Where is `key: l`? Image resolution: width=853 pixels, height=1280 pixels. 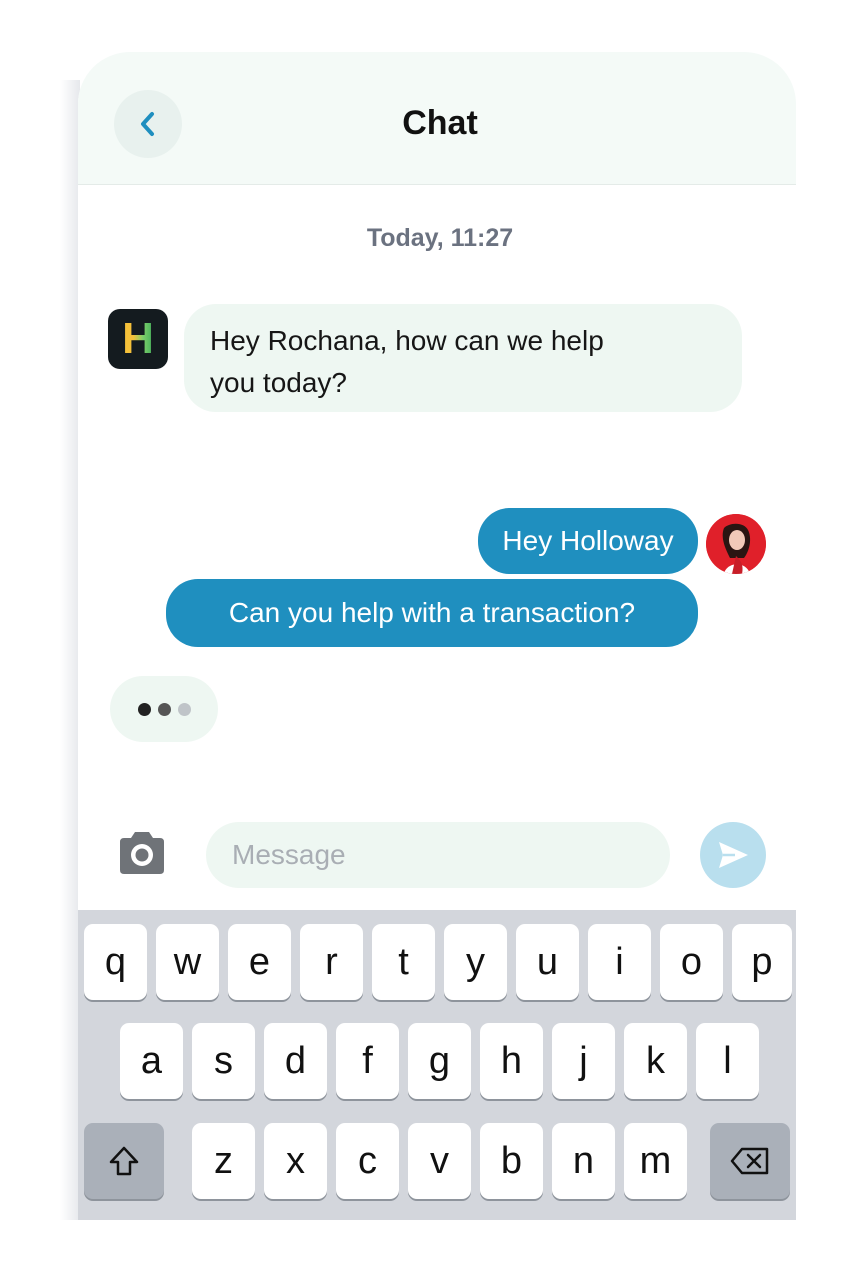
key: l is located at coordinates (727, 1061).